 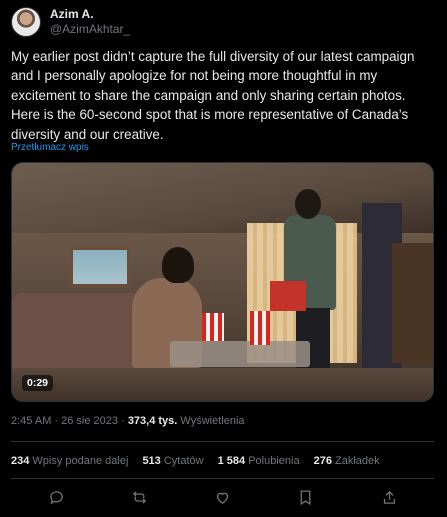 What do you see at coordinates (306, 497) in the screenshot?
I see `bookmark-icon` at bounding box center [306, 497].